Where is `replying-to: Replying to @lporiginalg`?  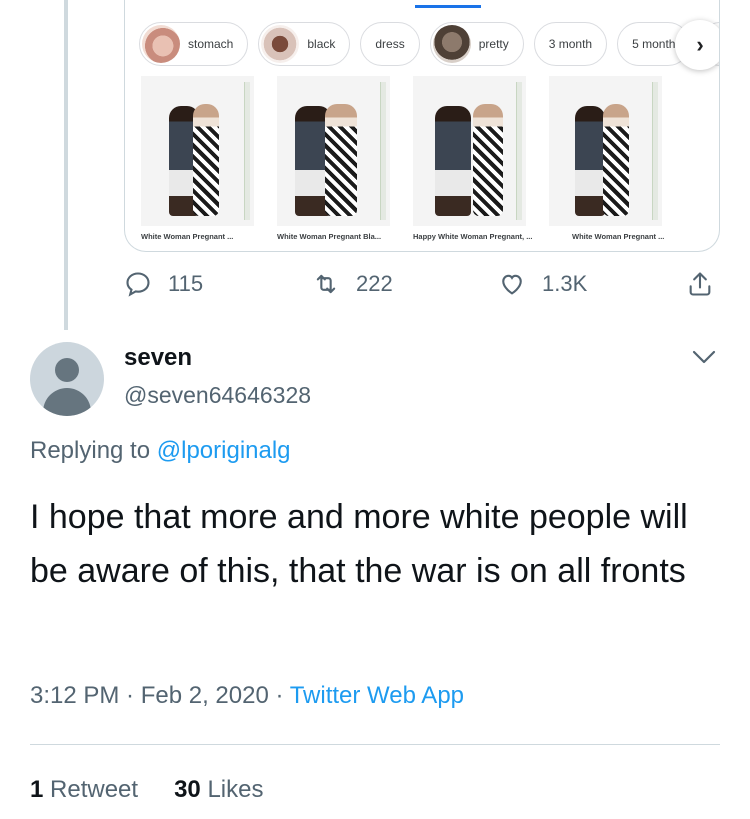 replying-to: Replying to @lporiginalg is located at coordinates (160, 451).